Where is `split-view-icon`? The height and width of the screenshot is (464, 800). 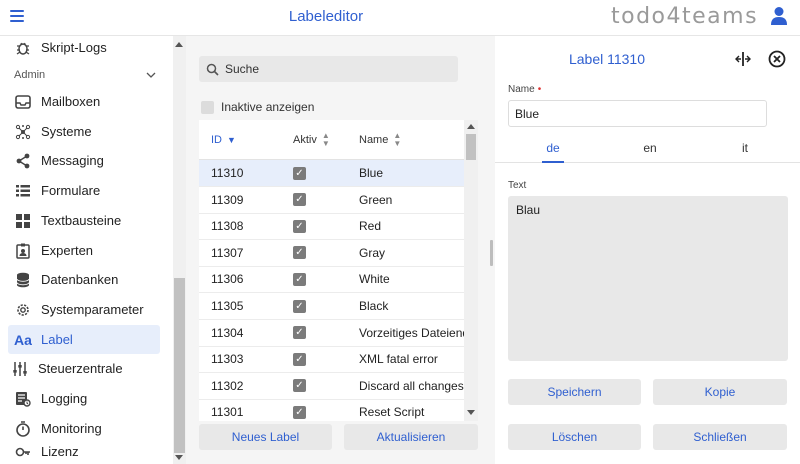 split-view-icon is located at coordinates (743, 59).